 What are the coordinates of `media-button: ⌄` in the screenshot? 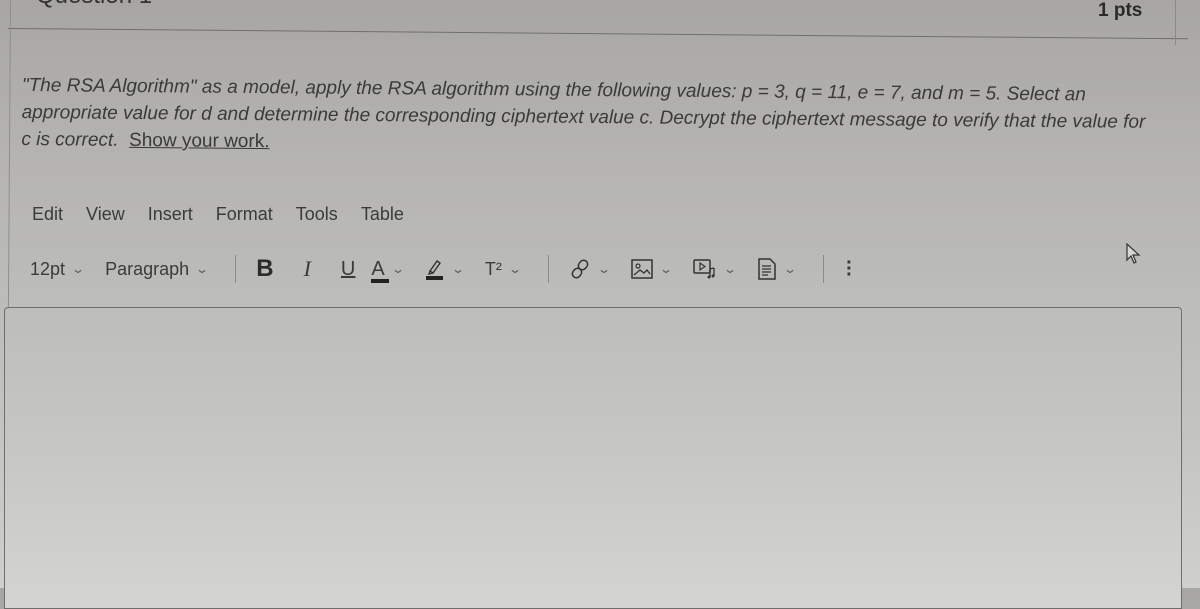 It's located at (715, 269).